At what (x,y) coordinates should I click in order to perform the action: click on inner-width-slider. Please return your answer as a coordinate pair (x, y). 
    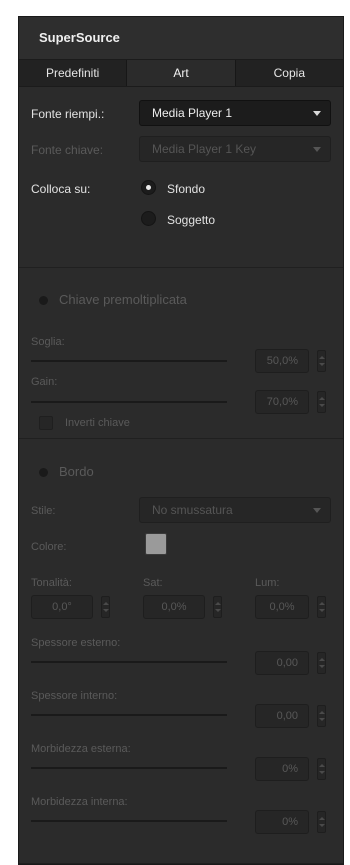
    Looking at the image, I should click on (129, 715).